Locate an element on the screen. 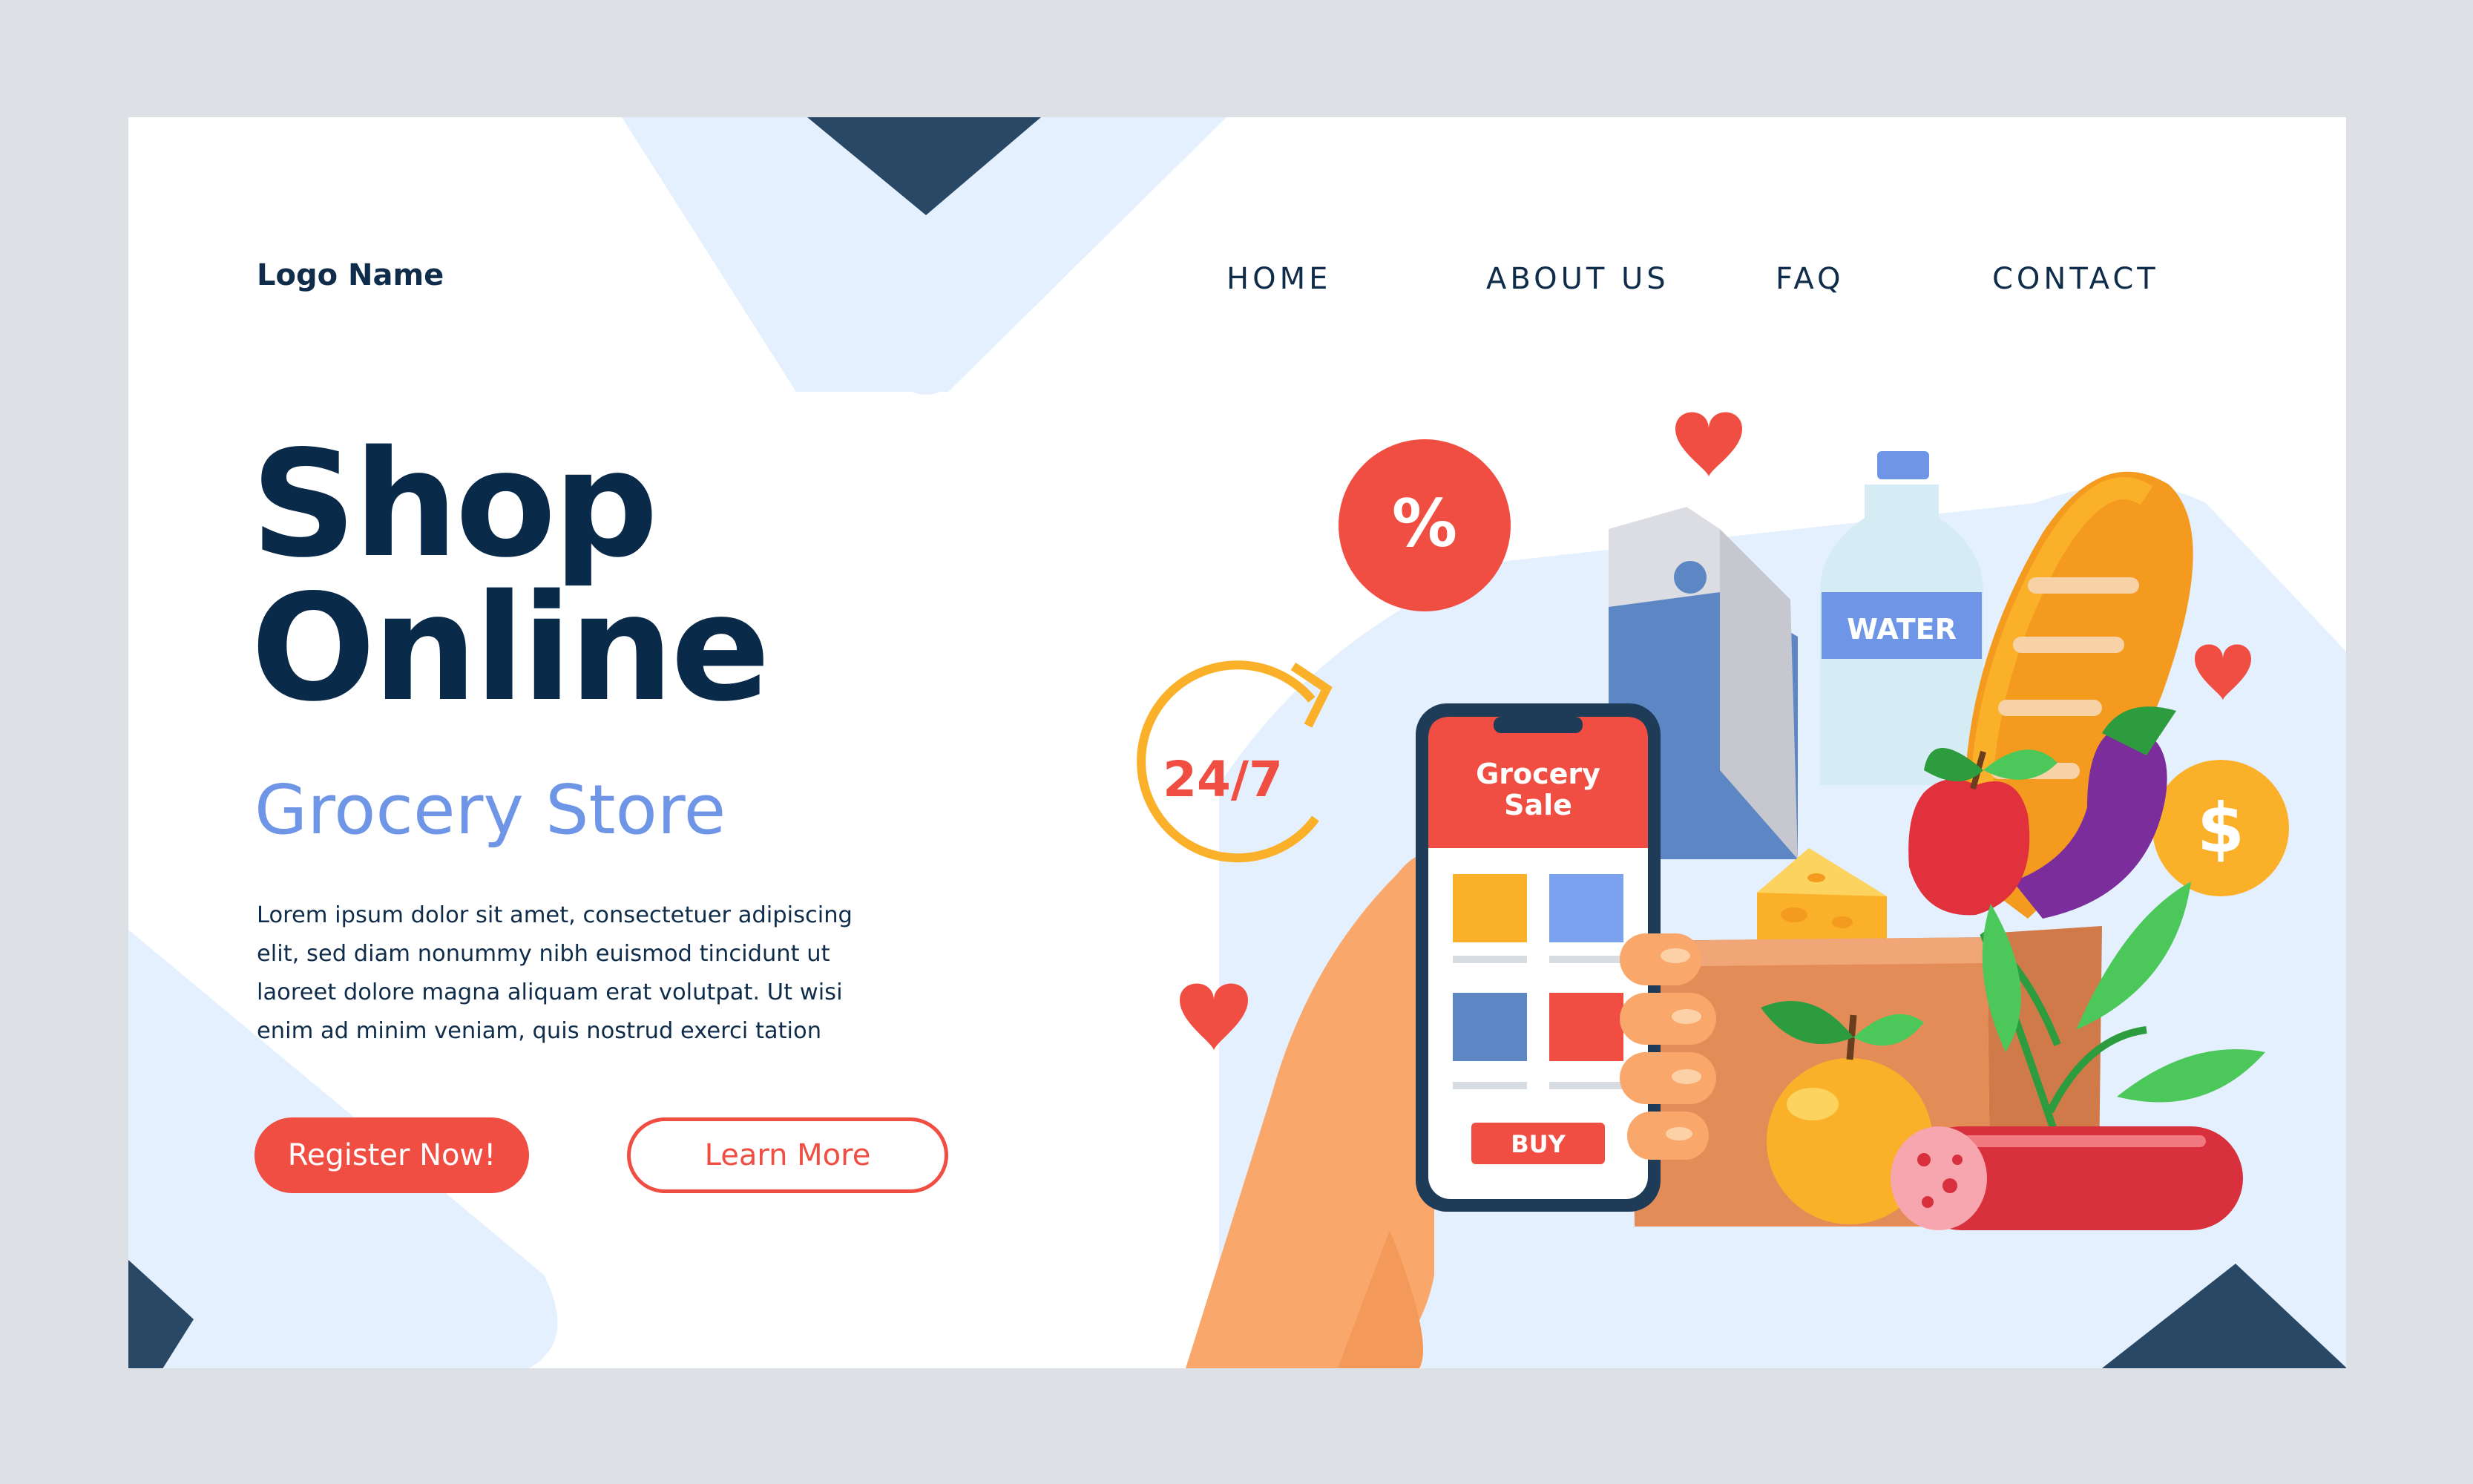 The width and height of the screenshot is (2473, 1484). discount-badge: % is located at coordinates (1425, 525).